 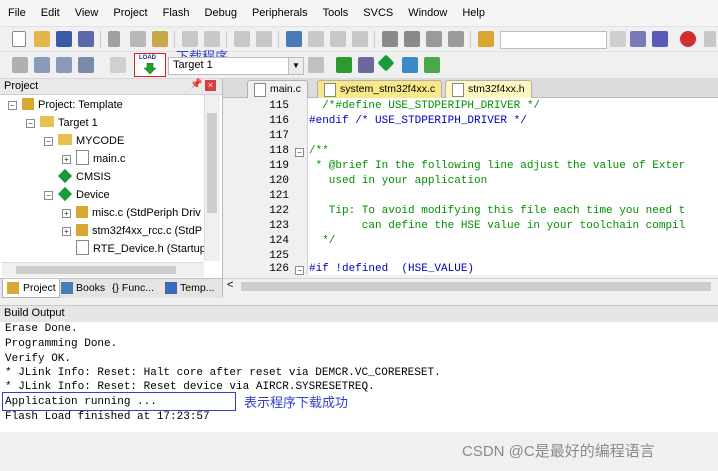 What do you see at coordinates (260, 90) in the screenshot?
I see `file-icon` at bounding box center [260, 90].